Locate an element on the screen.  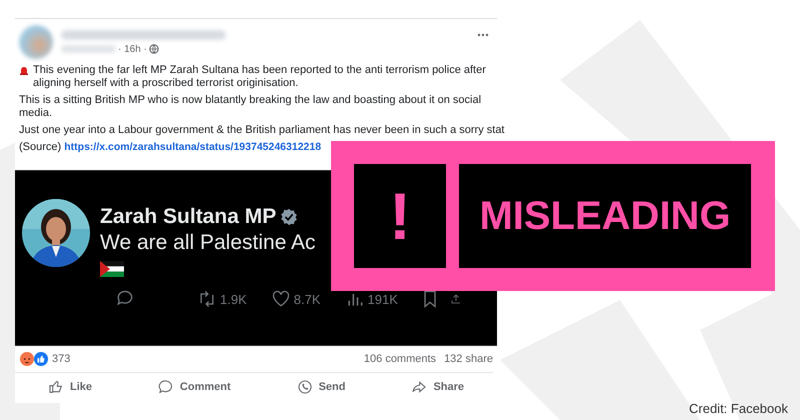
post-text: This is a sitting British MP who is now blatantly breaking the law and boasting about it on social media. is located at coordinates (250, 106).